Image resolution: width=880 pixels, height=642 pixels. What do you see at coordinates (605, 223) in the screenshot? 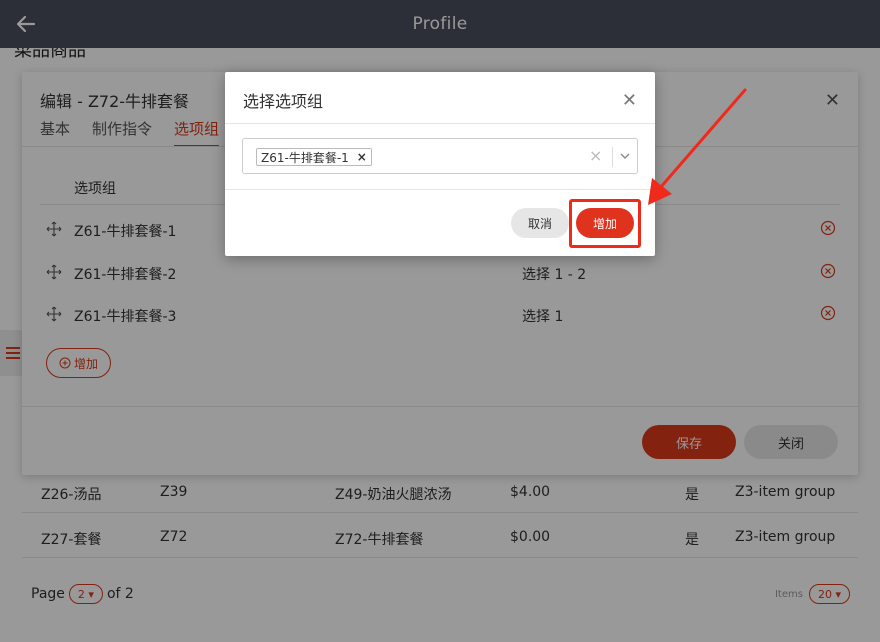
I see `add-button: 增加` at bounding box center [605, 223].